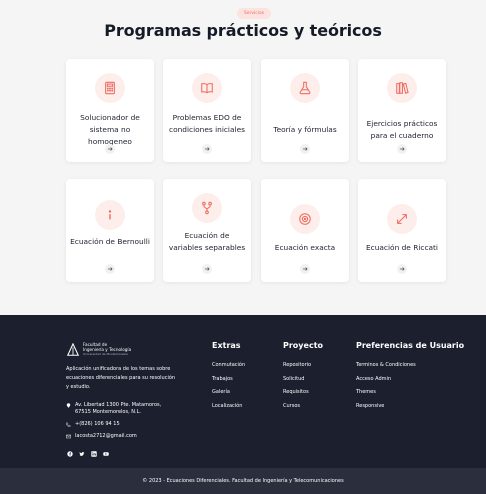  What do you see at coordinates (303, 366) in the screenshot?
I see `footer-link: Repositorio` at bounding box center [303, 366].